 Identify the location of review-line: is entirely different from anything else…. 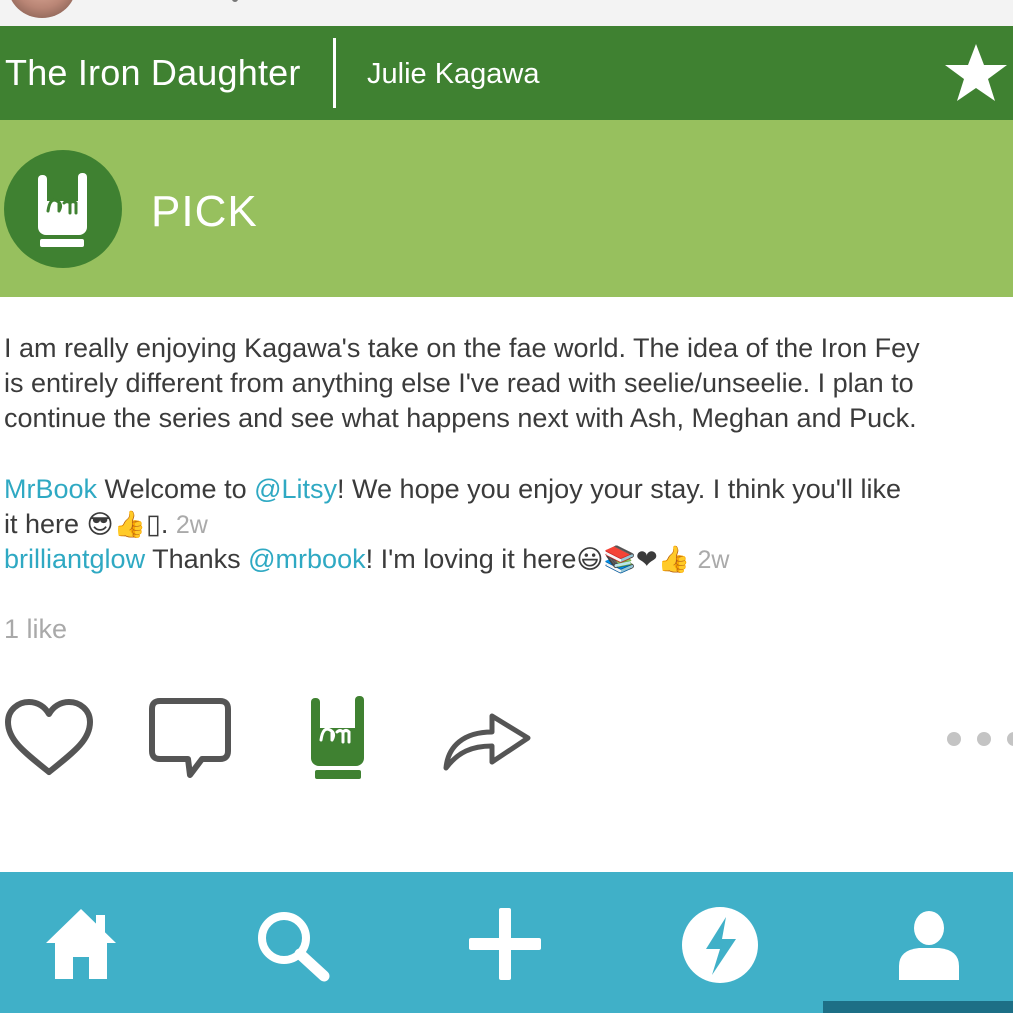
(459, 383).